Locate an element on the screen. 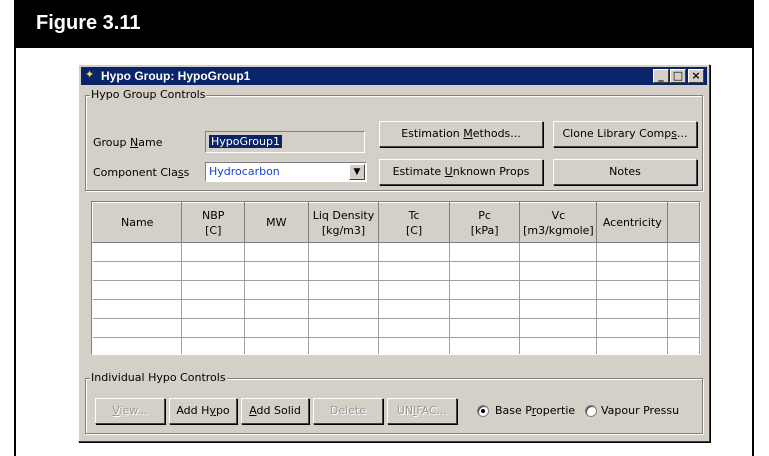 This screenshot has width=769, height=456. individual-hypo-controls-legend: Individual Hypo Controls is located at coordinates (158, 377).